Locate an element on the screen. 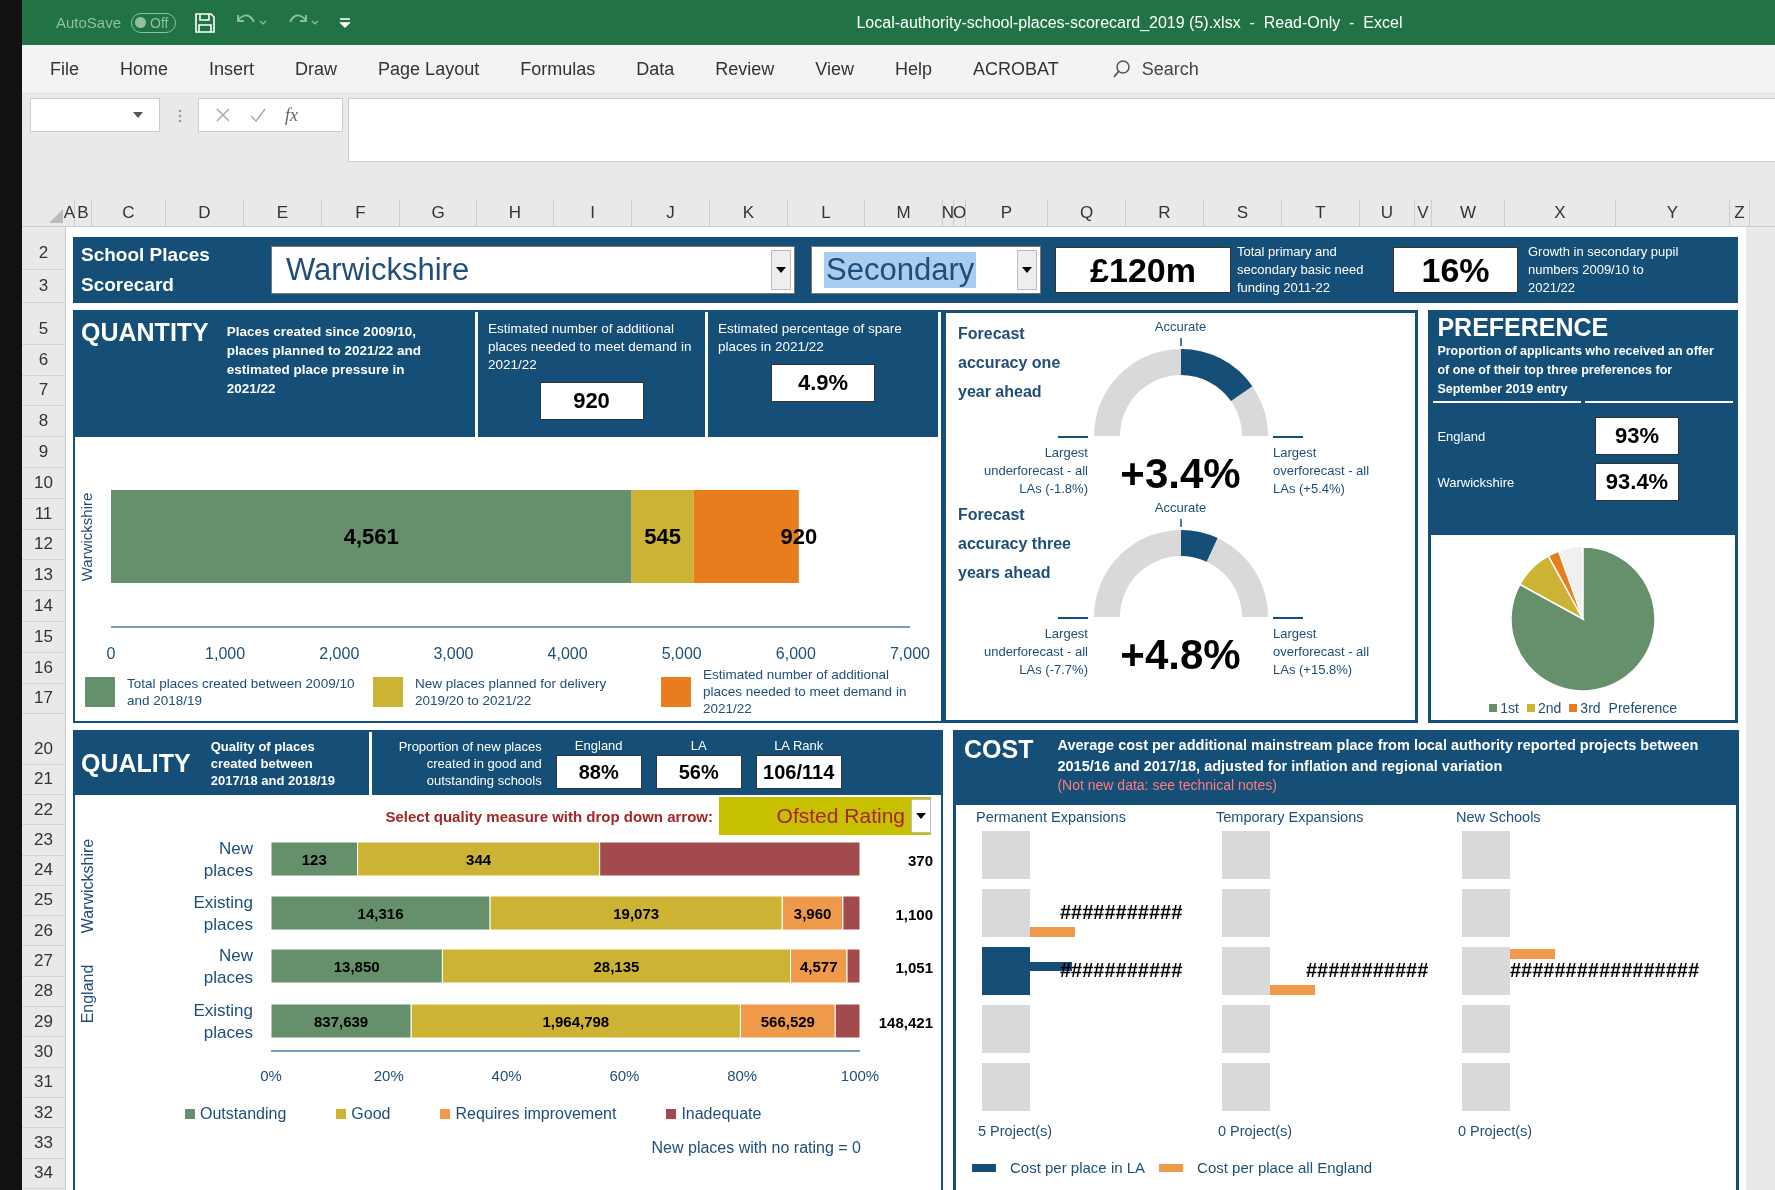 Image resolution: width=1775 pixels, height=1190 pixels. row-header: 17 is located at coordinates (43, 699).